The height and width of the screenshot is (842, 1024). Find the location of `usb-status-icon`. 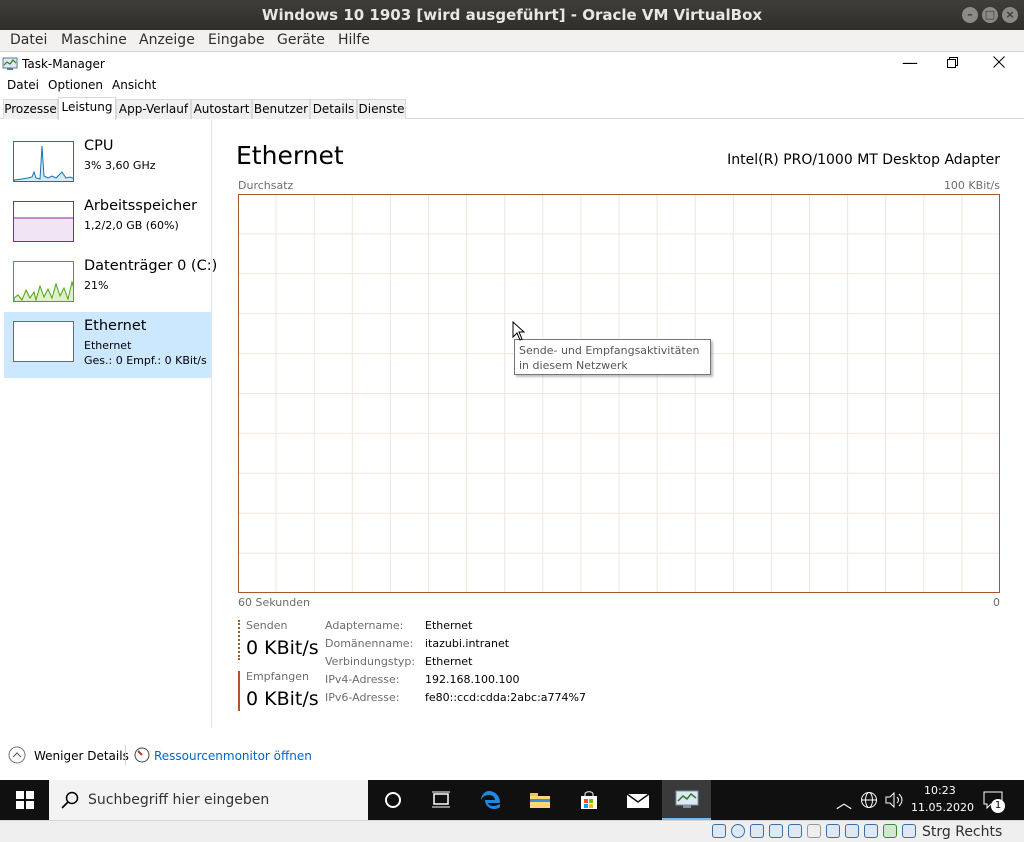

usb-status-icon is located at coordinates (795, 831).